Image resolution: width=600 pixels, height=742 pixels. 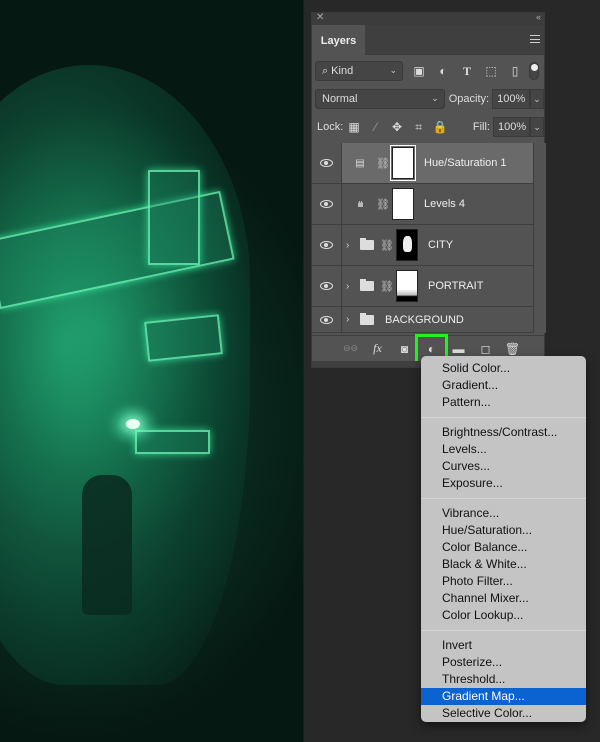 I want to click on filter-row: ⌕ Kind ⌄ ▣ ◐ T ⬚ ▯, so click(x=429, y=71).